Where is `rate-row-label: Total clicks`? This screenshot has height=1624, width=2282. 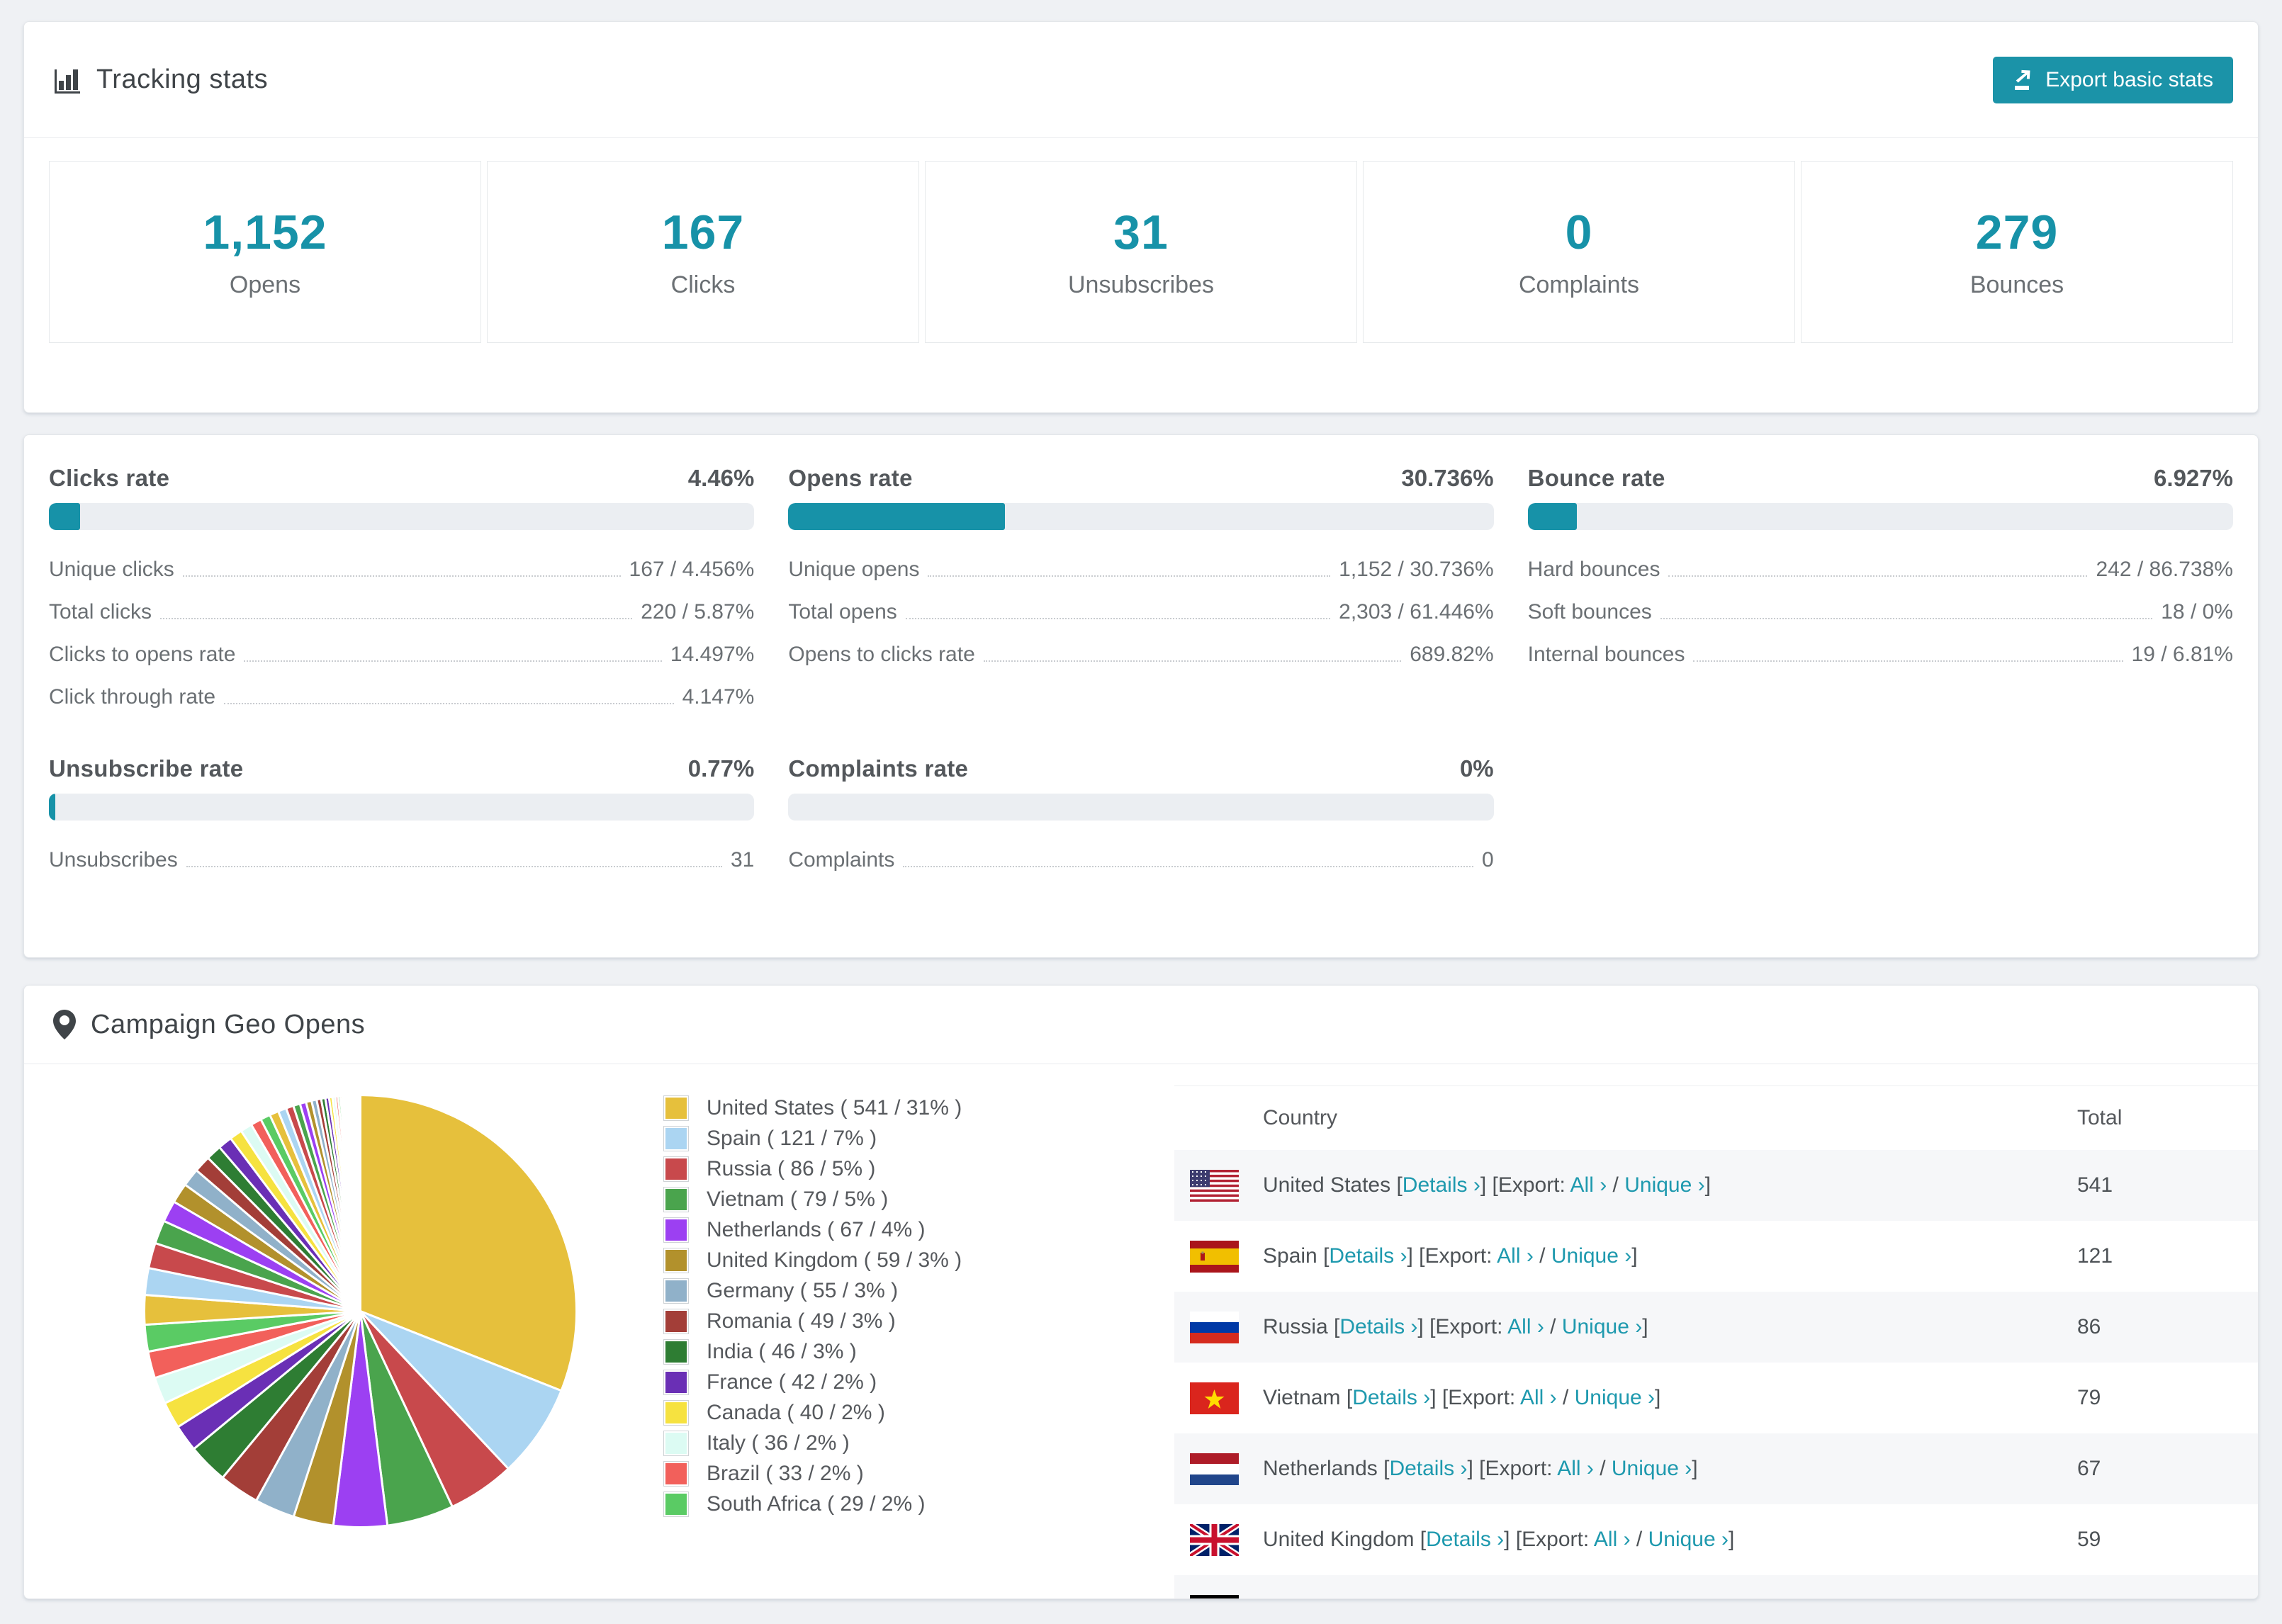 rate-row-label: Total clicks is located at coordinates (100, 612).